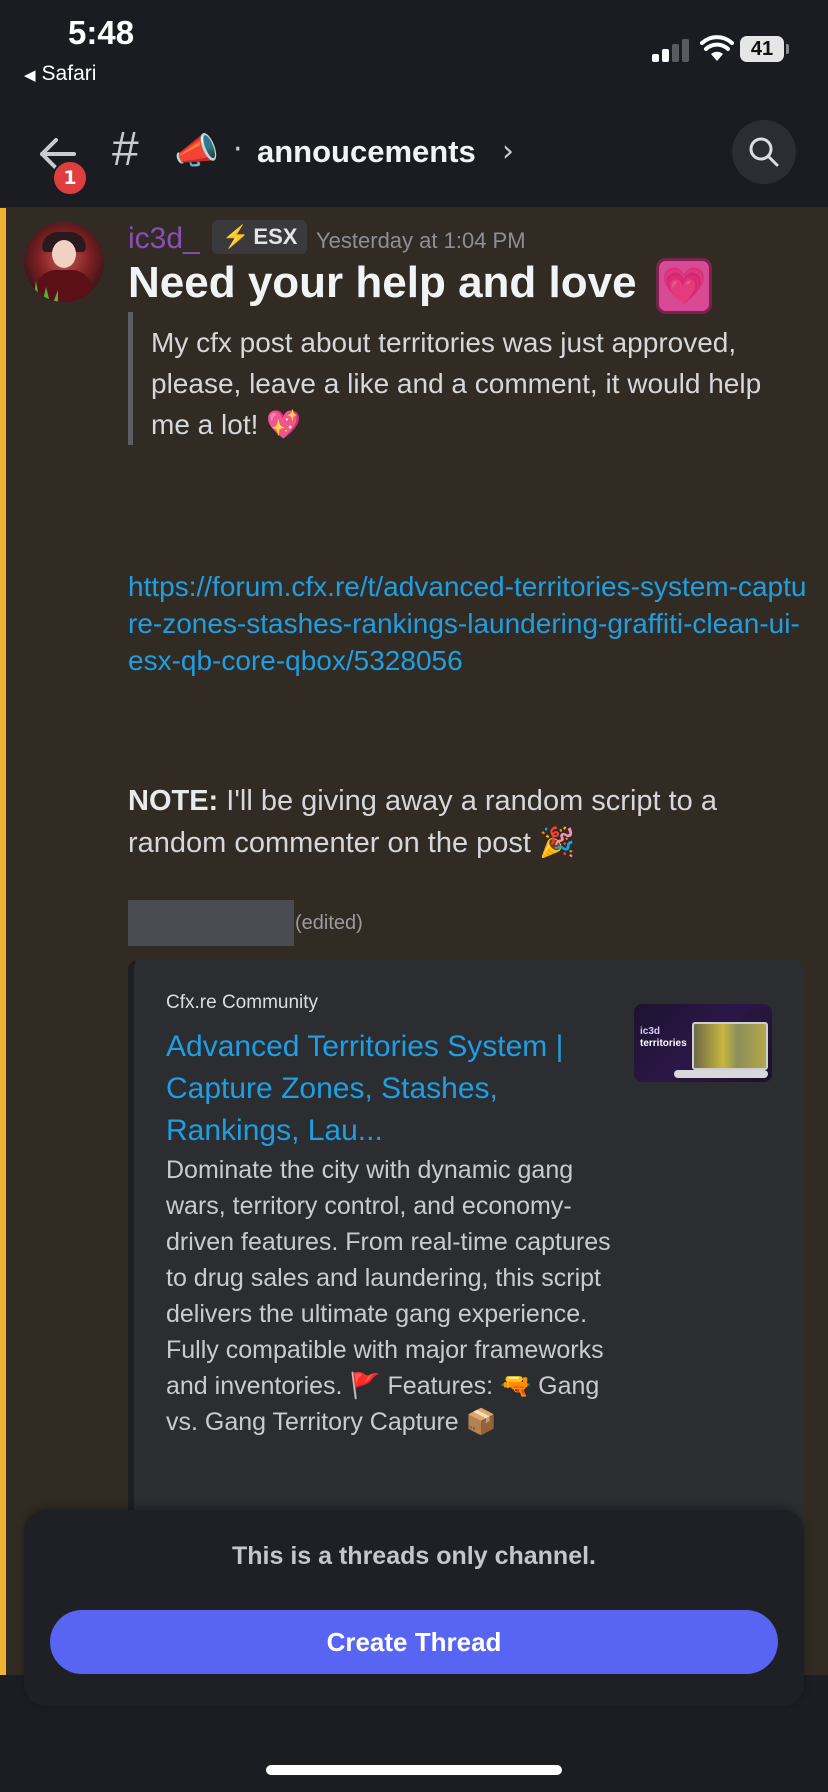 The height and width of the screenshot is (1792, 828). Describe the element at coordinates (703, 1043) in the screenshot. I see `embed-thumbnail: ic3d territories` at that location.